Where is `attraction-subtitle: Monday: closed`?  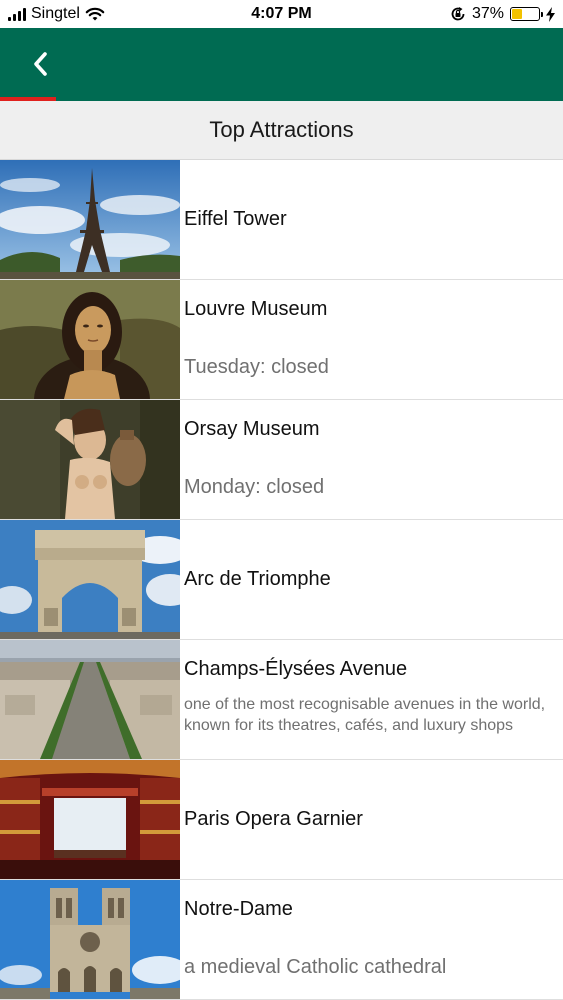 attraction-subtitle: Monday: closed is located at coordinates (254, 487).